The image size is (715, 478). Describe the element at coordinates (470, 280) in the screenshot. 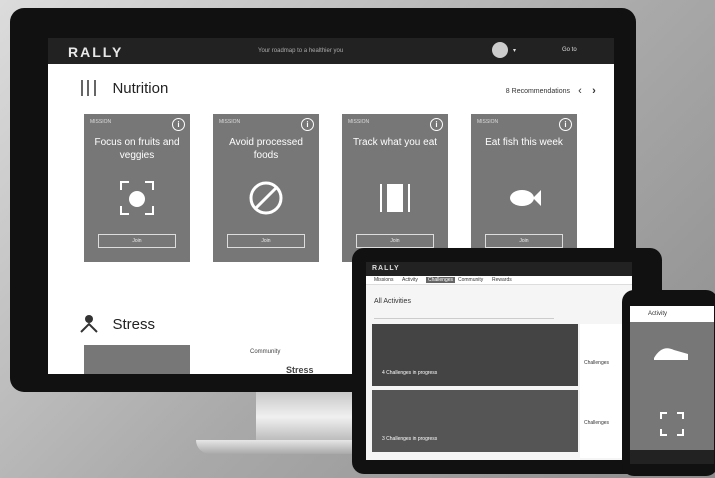

I see `tab-community: Community` at that location.